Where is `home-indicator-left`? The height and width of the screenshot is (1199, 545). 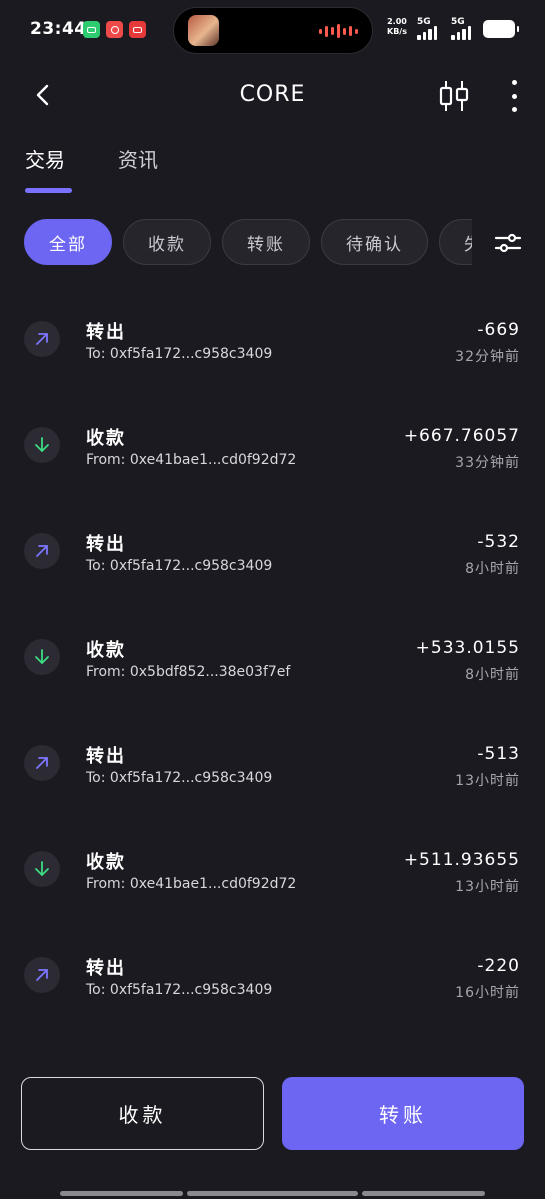 home-indicator-left is located at coordinates (121, 1193).